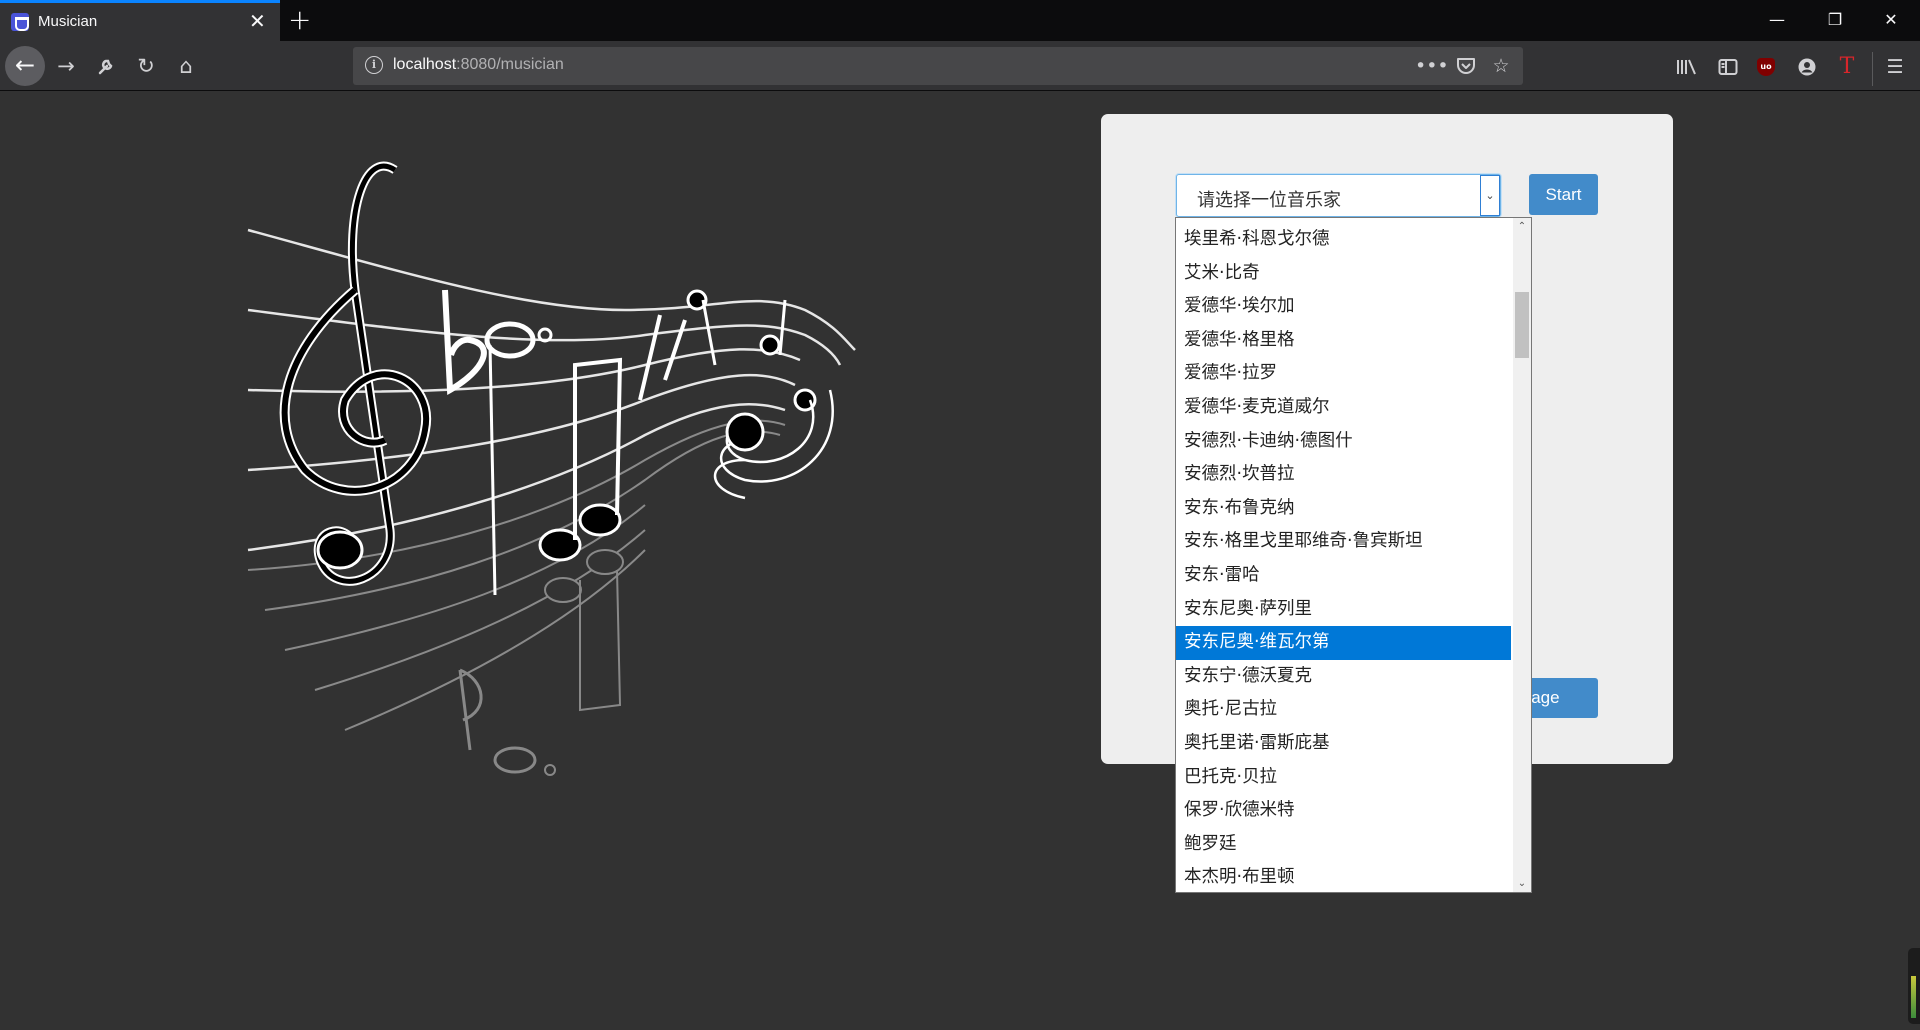 The width and height of the screenshot is (1920, 1030). I want to click on dropdown-option: 艾米·比奇, so click(1343, 274).